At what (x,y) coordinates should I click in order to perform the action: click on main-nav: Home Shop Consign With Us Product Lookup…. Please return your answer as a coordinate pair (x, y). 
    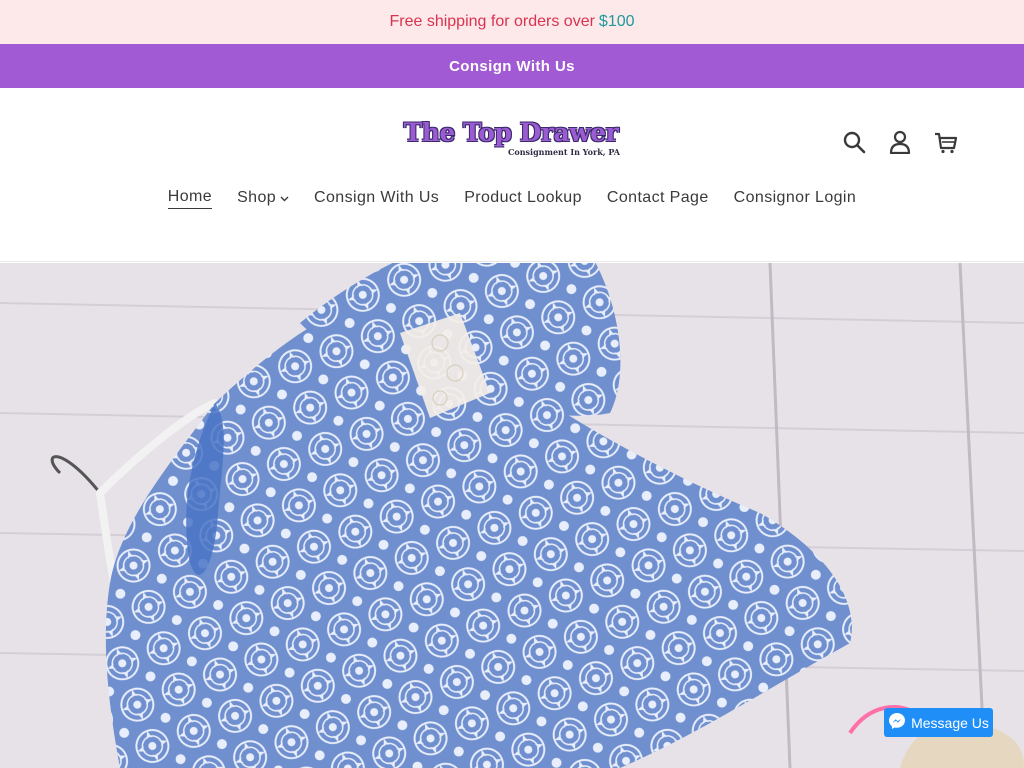
    Looking at the image, I should click on (512, 198).